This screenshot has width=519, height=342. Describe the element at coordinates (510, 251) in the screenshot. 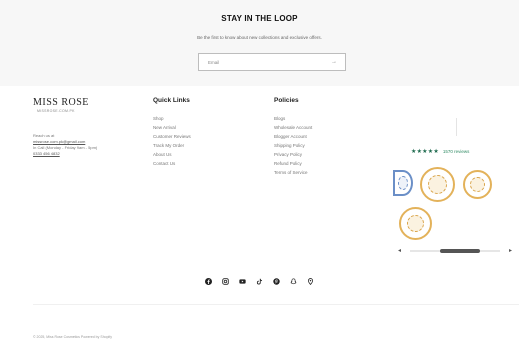

I see `chevron-right-icon: ▸` at that location.